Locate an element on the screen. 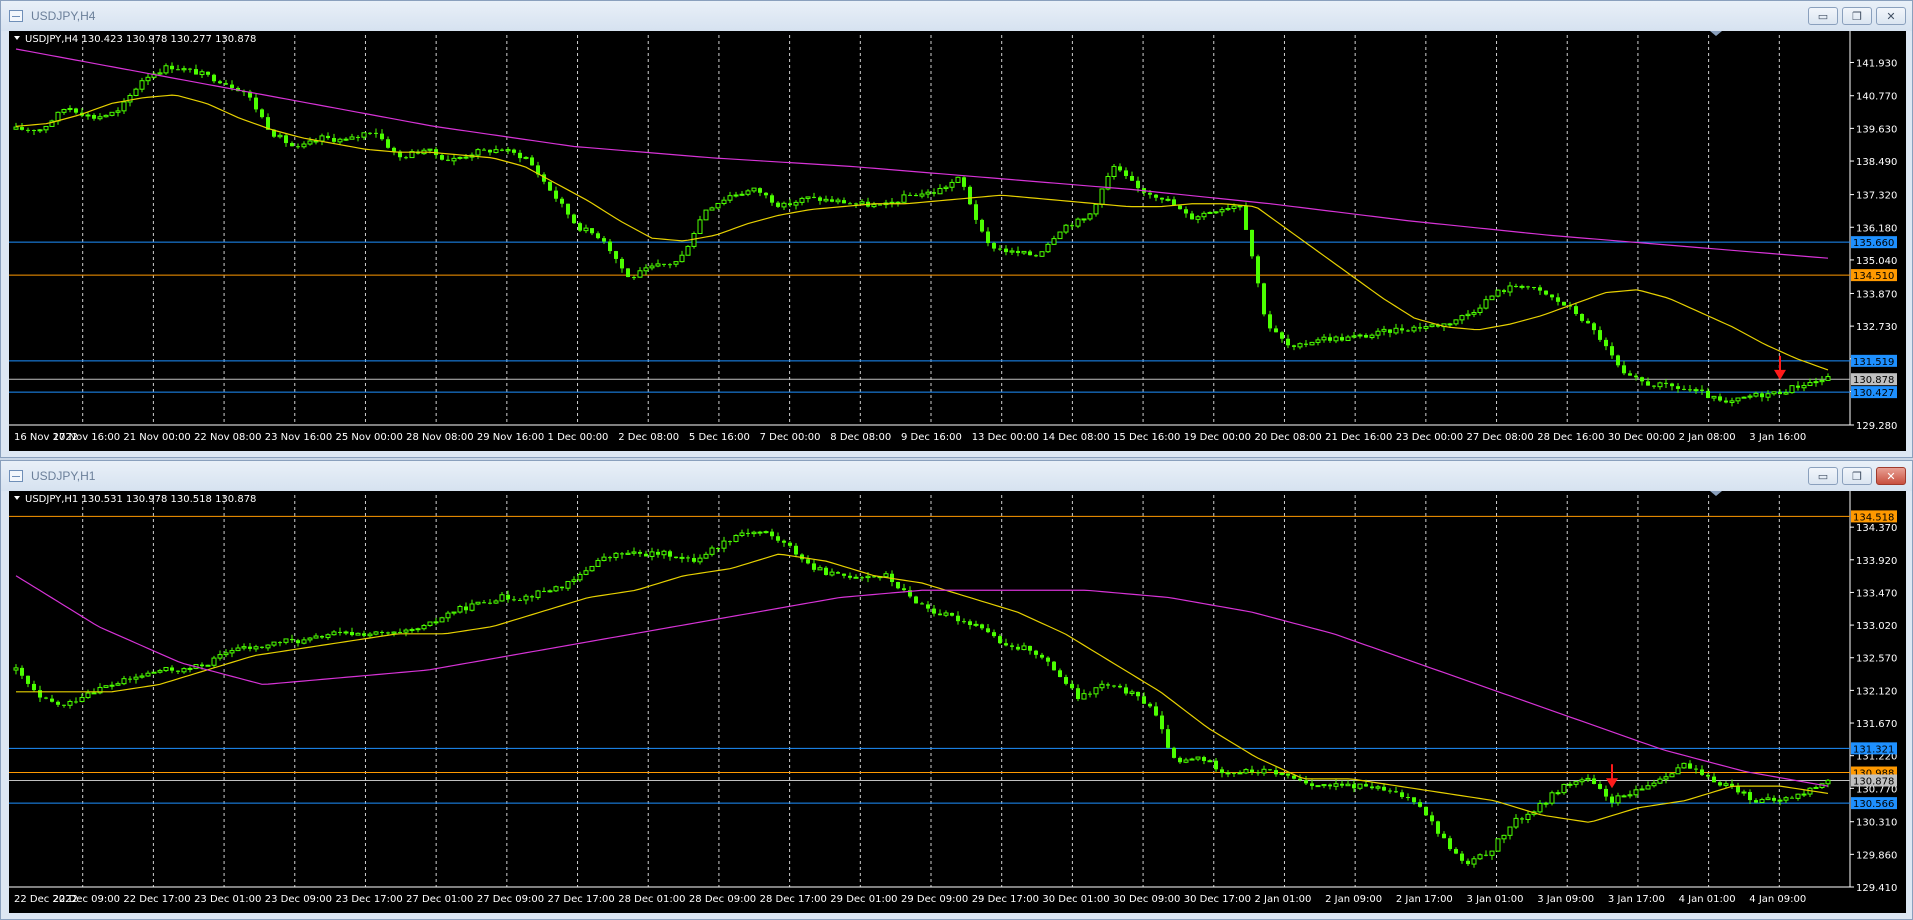 Image resolution: width=1913 pixels, height=920 pixels. x-tick-label: 28 Dec 09:00 is located at coordinates (722, 899).